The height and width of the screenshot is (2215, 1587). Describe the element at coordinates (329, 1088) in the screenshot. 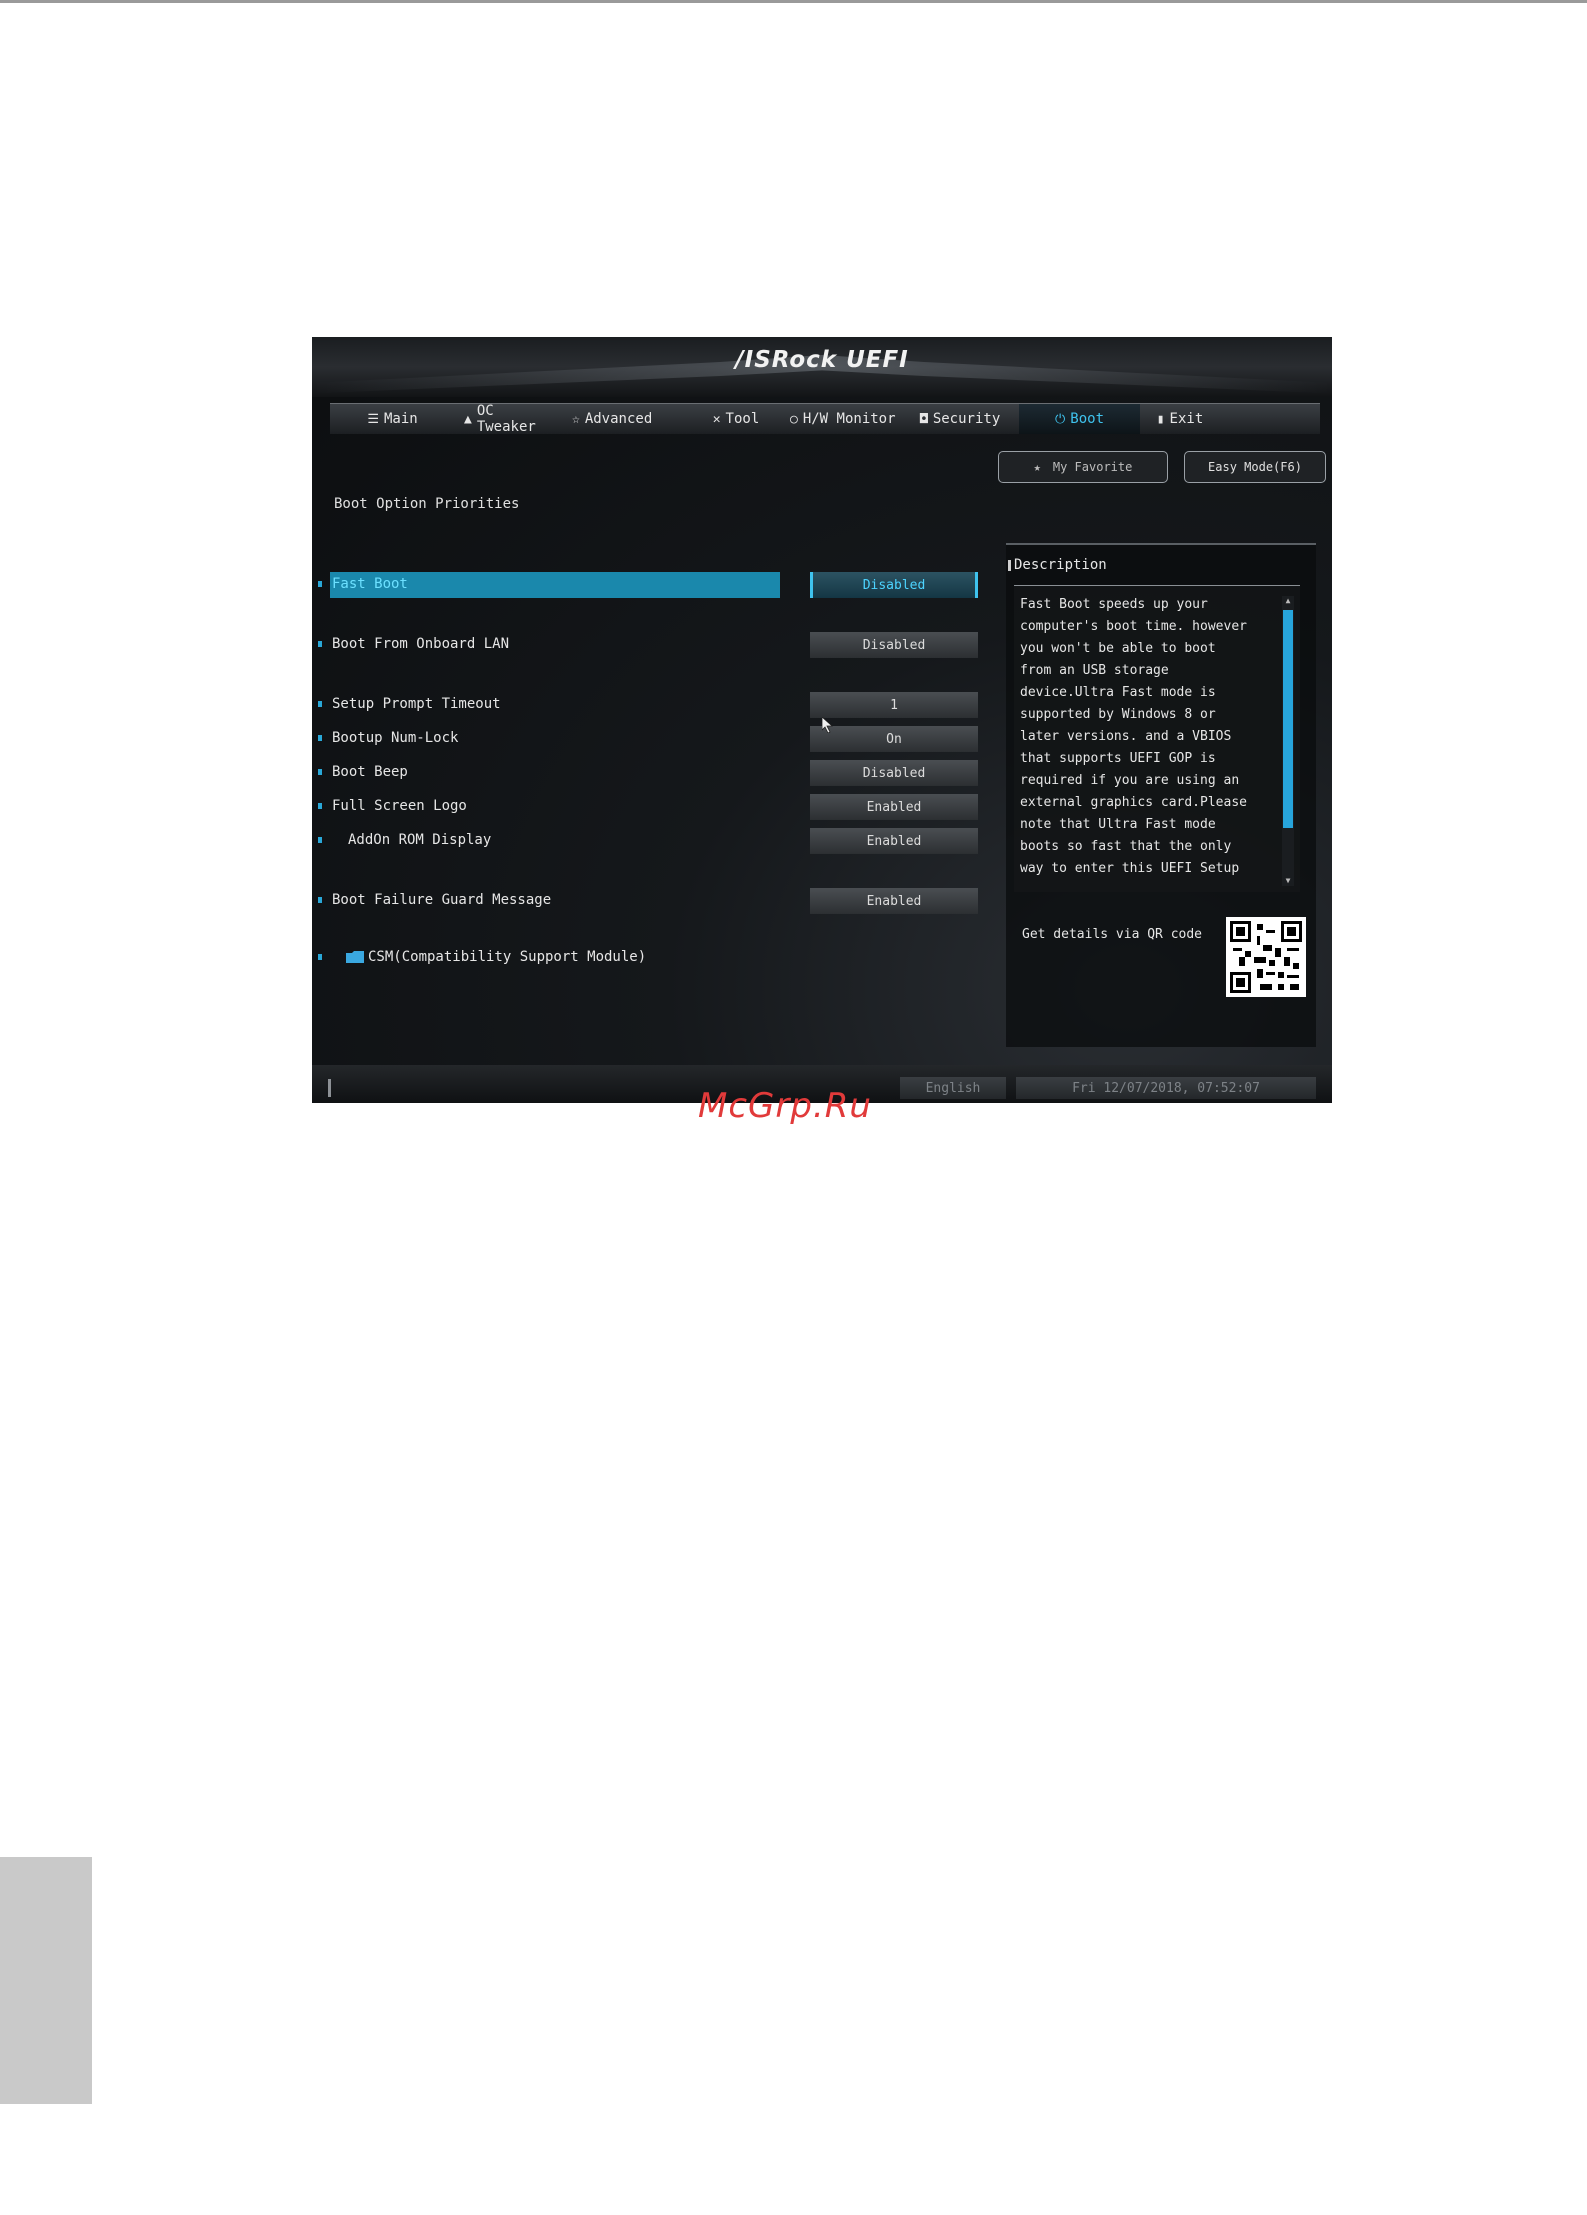

I see `status-bar-marker` at that location.